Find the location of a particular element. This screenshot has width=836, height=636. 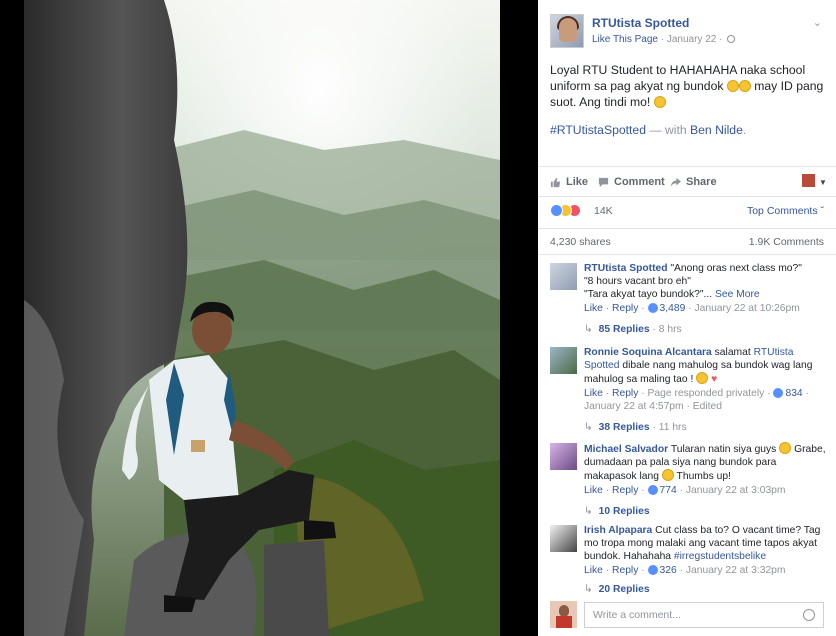

shares-count: 4,230 shares is located at coordinates (580, 242).